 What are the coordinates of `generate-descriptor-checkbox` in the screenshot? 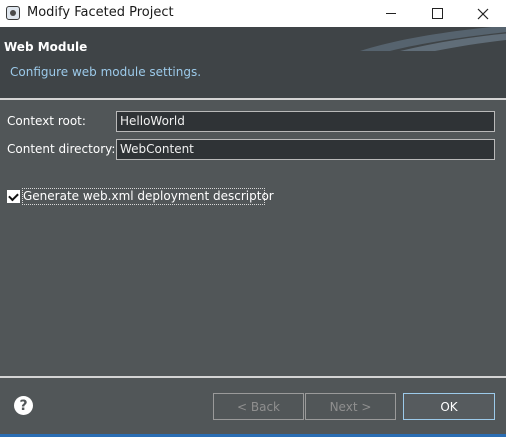 It's located at (13, 196).